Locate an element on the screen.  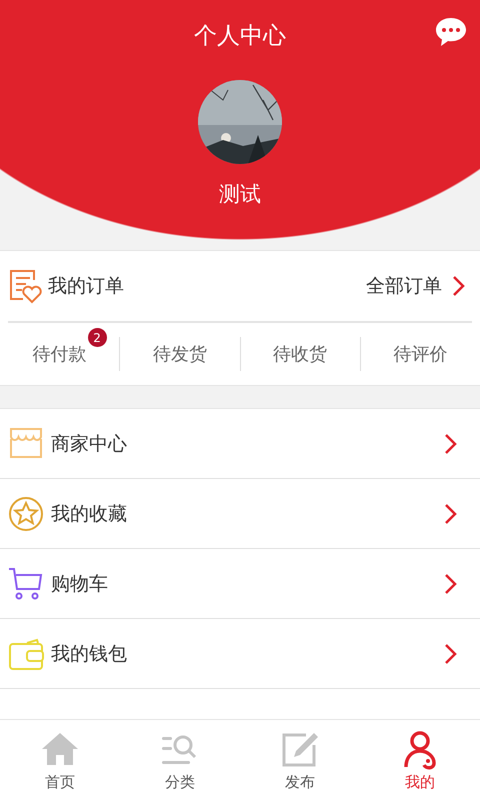
star-circle-icon is located at coordinates (26, 513).